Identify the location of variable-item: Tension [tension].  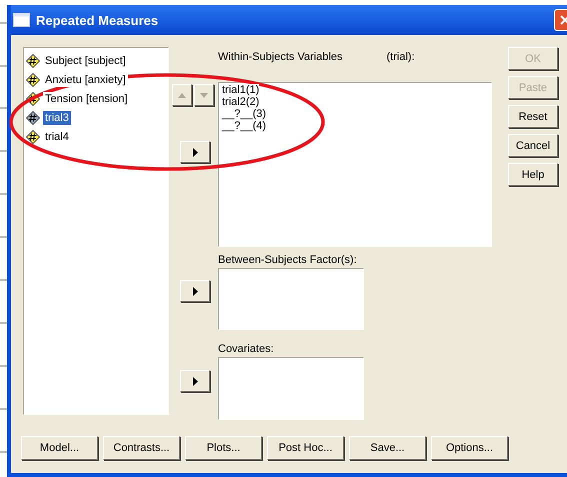
(86, 99).